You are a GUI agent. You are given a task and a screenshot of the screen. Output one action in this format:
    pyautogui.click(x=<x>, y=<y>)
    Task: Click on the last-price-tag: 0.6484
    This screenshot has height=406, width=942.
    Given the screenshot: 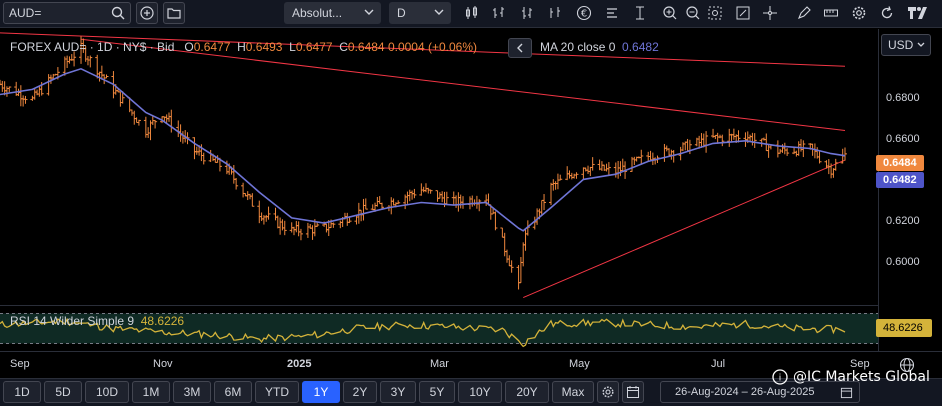 What is the action you would take?
    pyautogui.click(x=900, y=163)
    